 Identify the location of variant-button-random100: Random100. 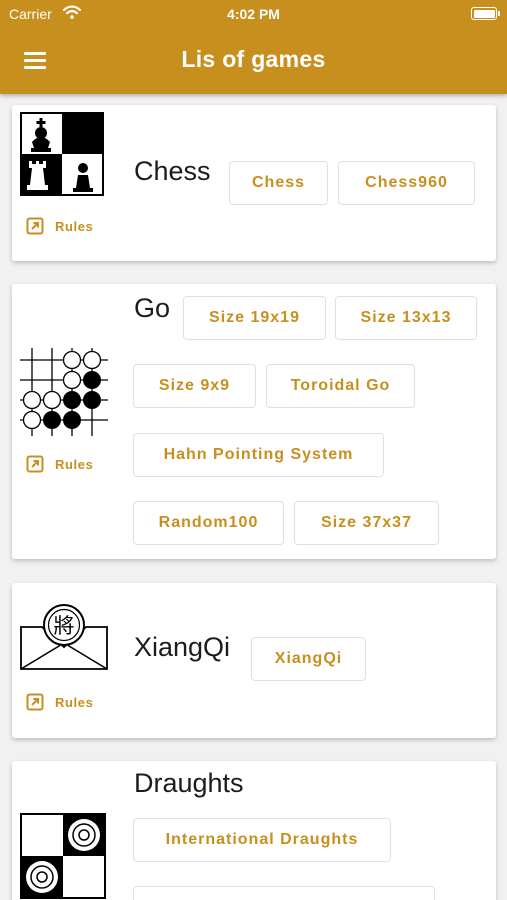
(208, 523).